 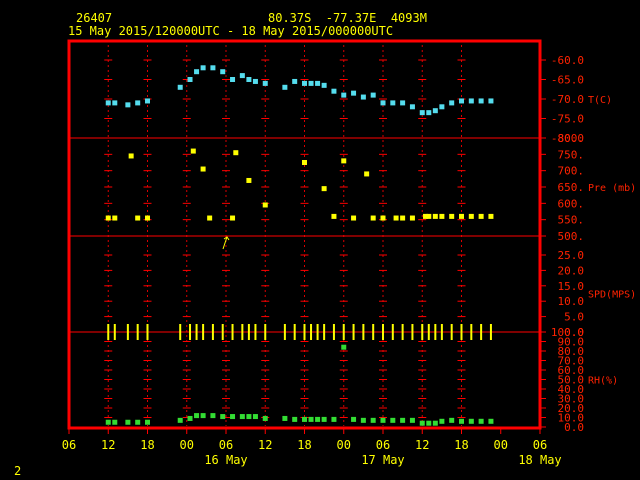 I want to click on panel-label-temperature: T(C), so click(x=600, y=100).